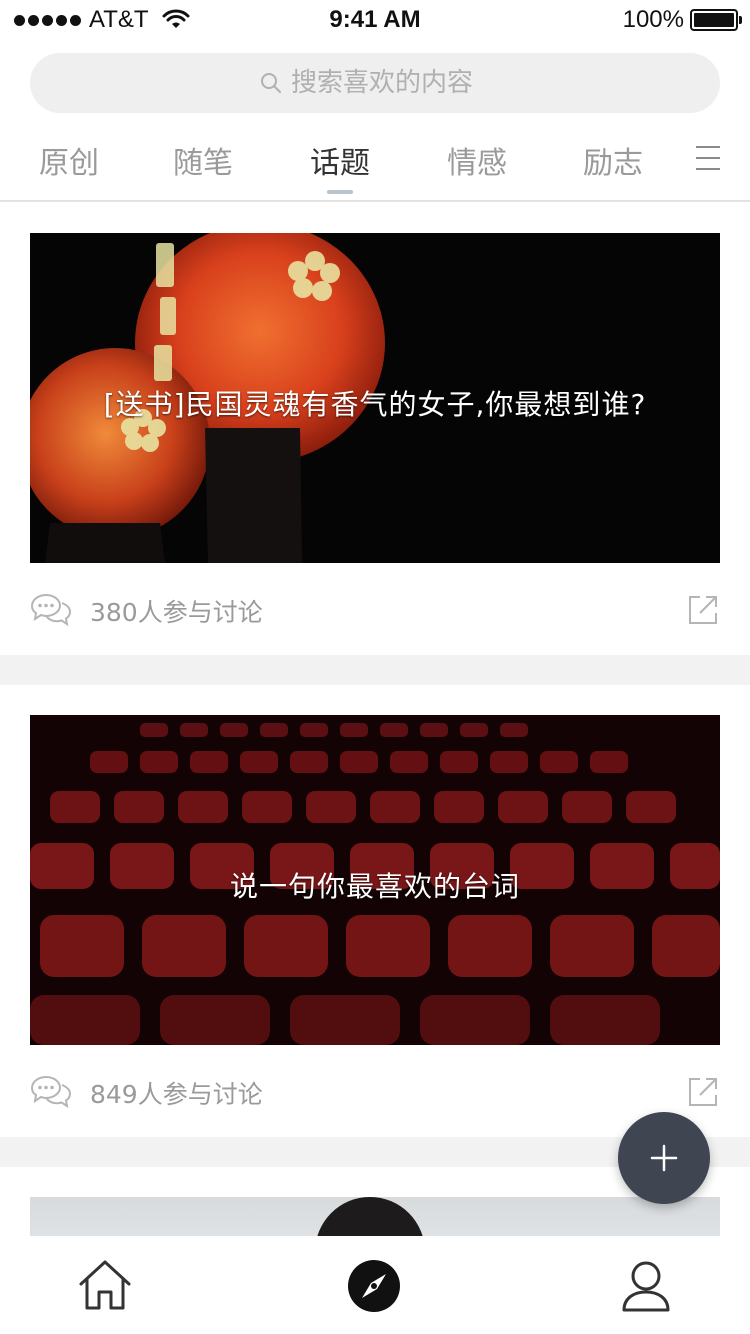  Describe the element at coordinates (69, 163) in the screenshot. I see `tab-label: 原创` at that location.